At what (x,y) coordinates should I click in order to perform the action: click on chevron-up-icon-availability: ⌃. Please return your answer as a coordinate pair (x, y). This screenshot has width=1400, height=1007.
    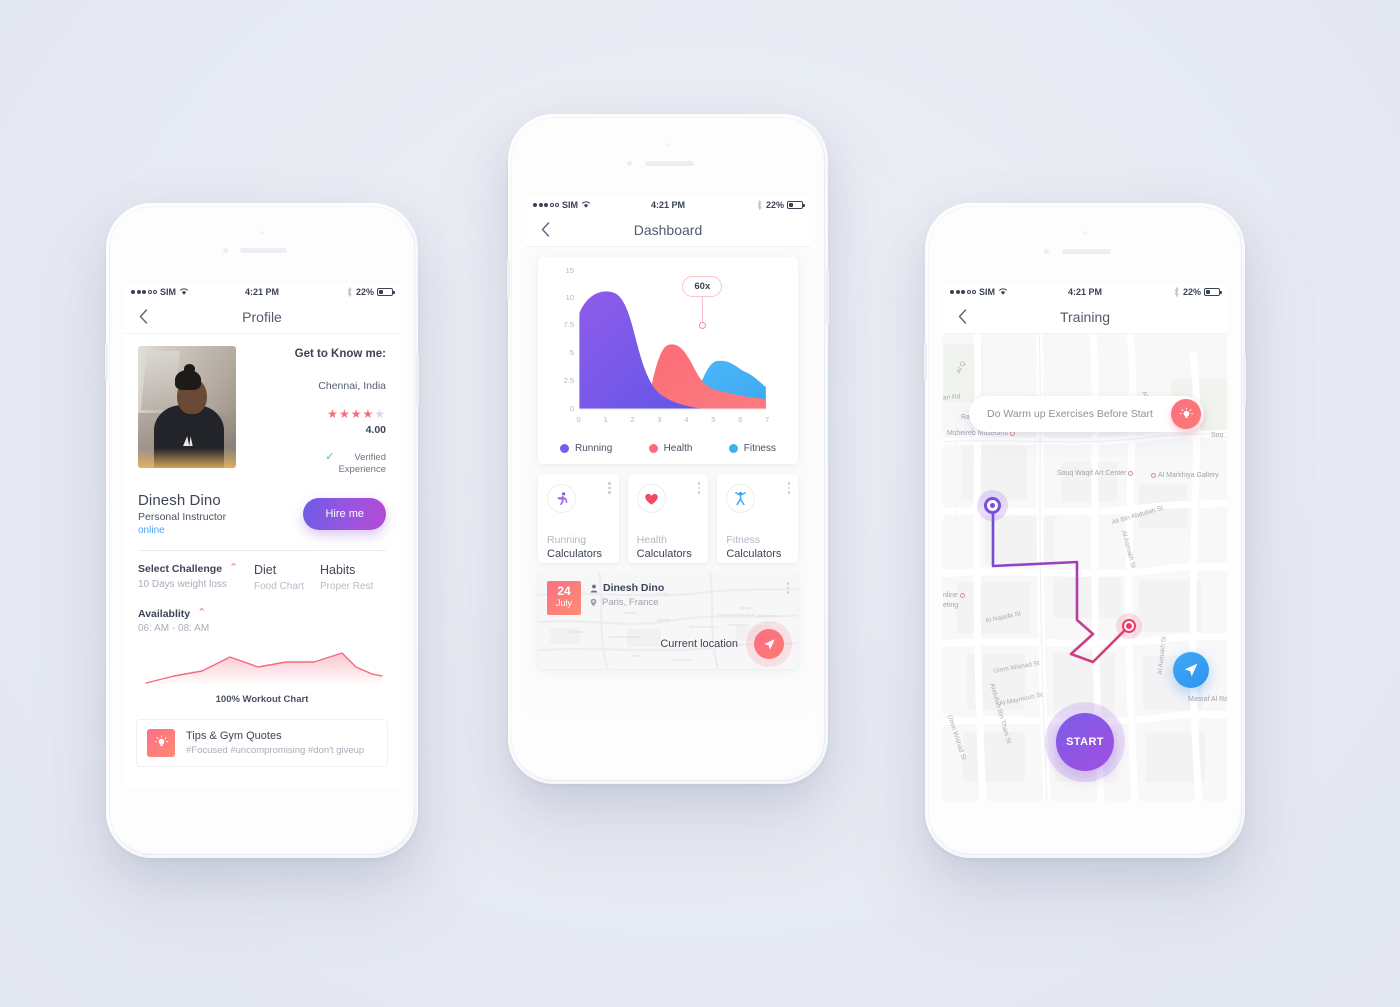
    Looking at the image, I should click on (201, 613).